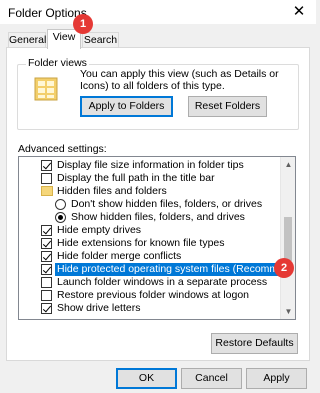 The image size is (320, 393). What do you see at coordinates (141, 243) in the screenshot?
I see `setting-label: Hide extensions for known file types` at bounding box center [141, 243].